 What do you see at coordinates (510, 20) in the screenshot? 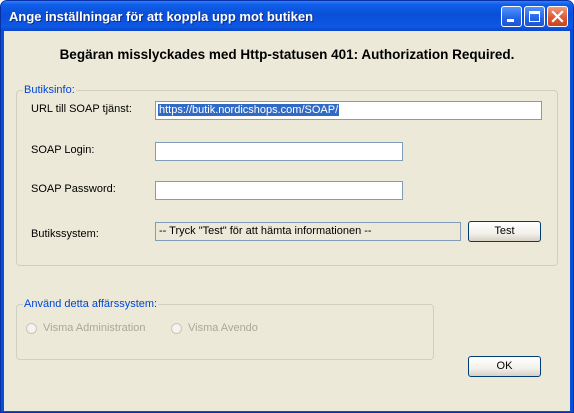
I see `minimize-icon` at bounding box center [510, 20].